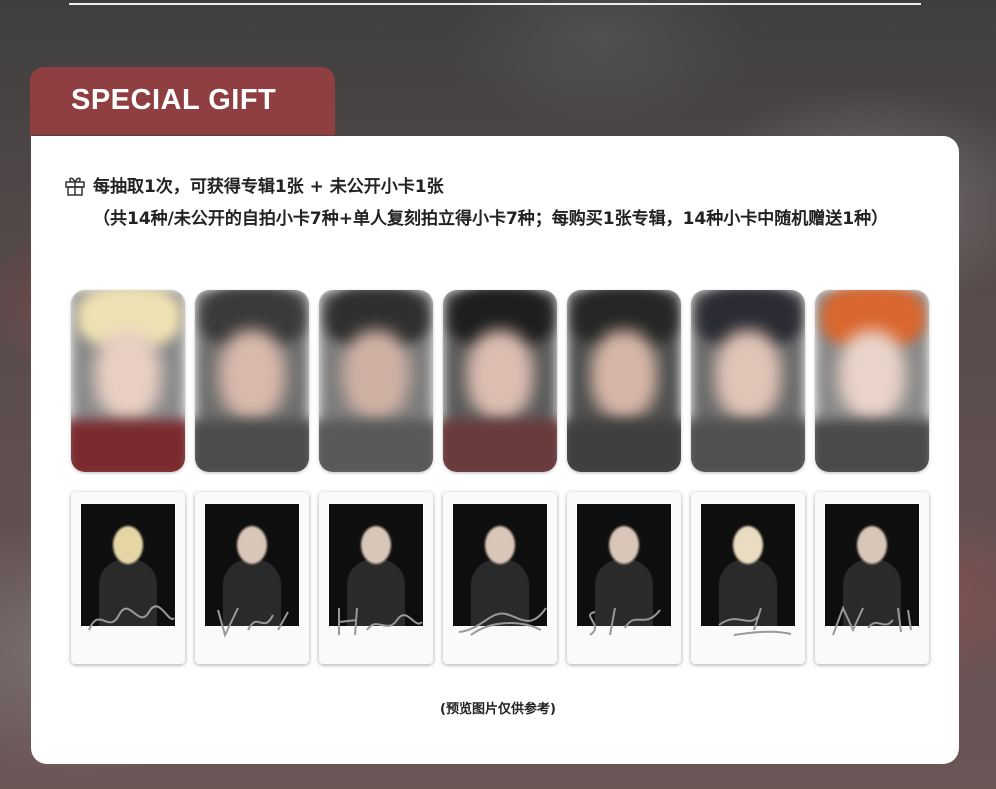 The width and height of the screenshot is (996, 789). What do you see at coordinates (268, 187) in the screenshot?
I see `gift-description: 每抽取1次，可获得专辑1张 + 未公开小卡1张` at bounding box center [268, 187].